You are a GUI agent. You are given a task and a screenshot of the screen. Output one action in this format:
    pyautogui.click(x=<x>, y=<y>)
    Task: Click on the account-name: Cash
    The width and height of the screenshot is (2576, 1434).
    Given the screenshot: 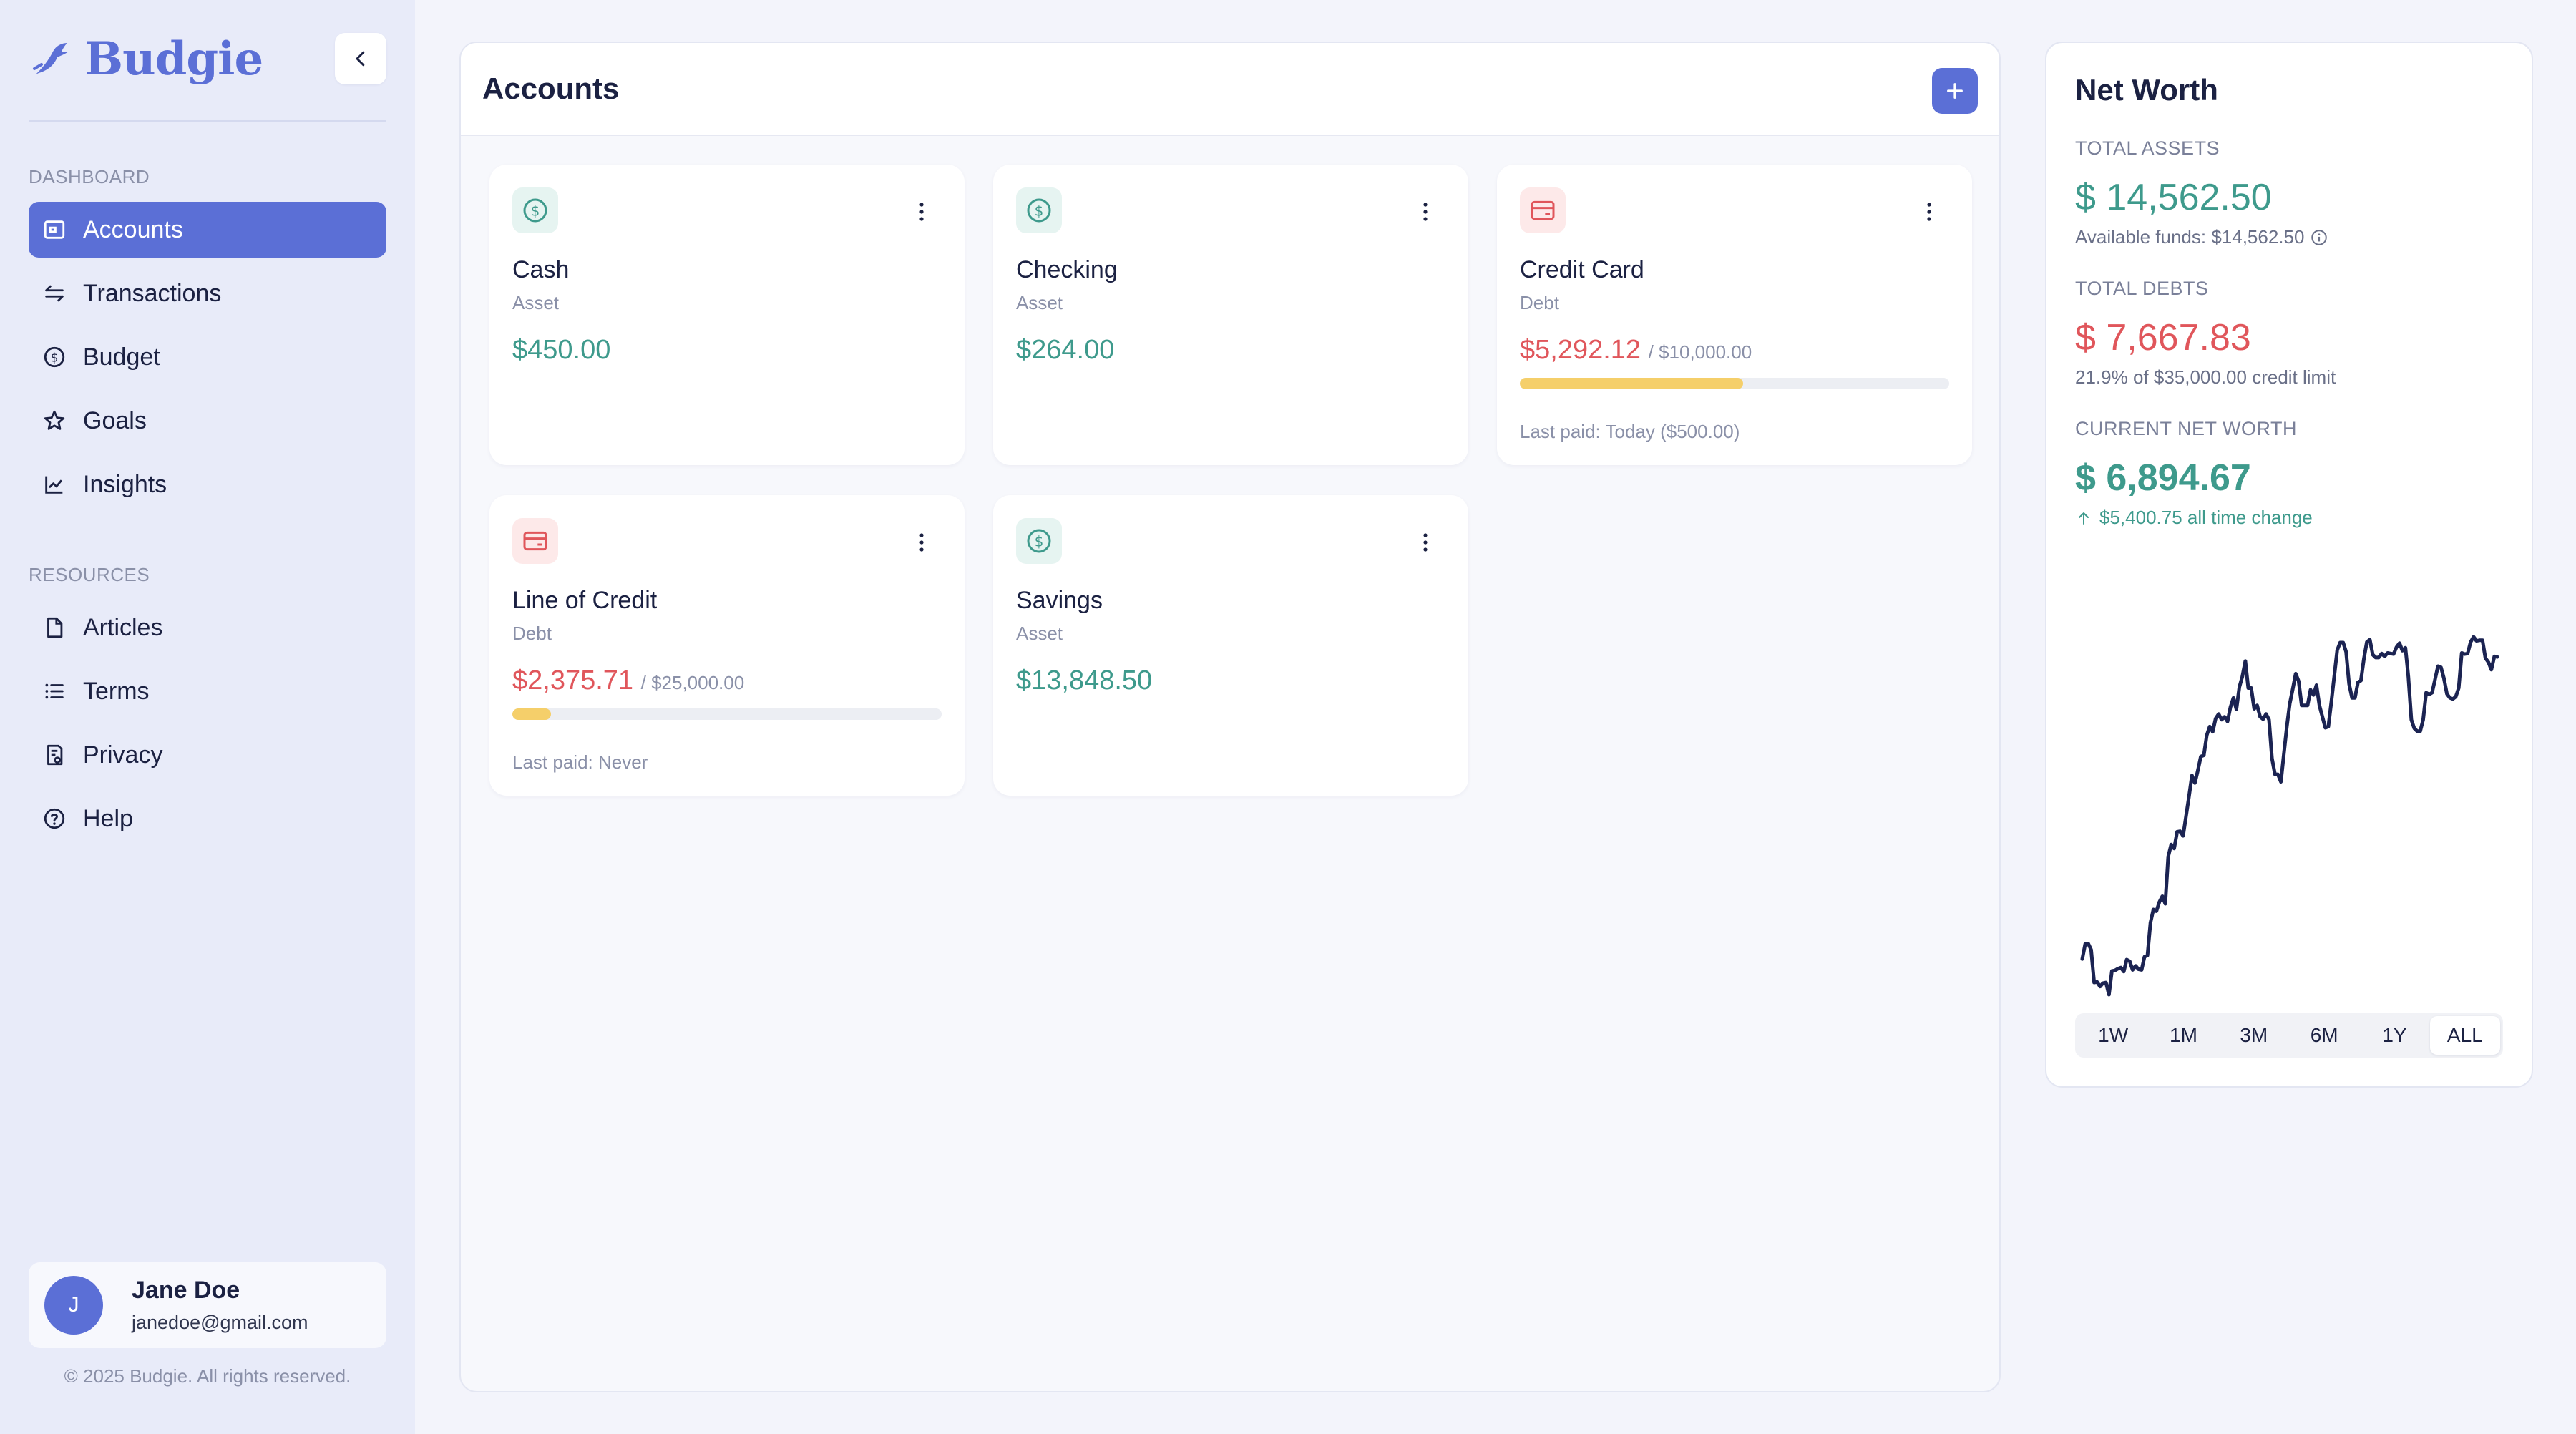 What is the action you would take?
    pyautogui.click(x=541, y=269)
    